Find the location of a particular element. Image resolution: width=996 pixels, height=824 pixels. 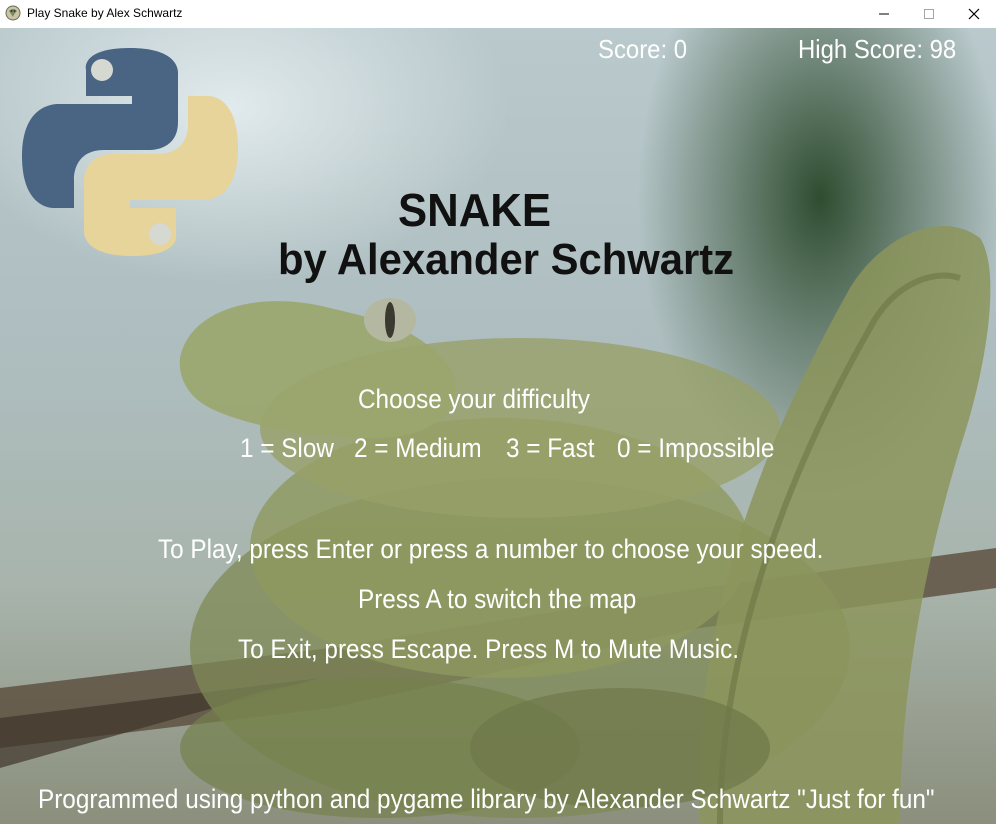

score-display: Score: 0 is located at coordinates (643, 49).